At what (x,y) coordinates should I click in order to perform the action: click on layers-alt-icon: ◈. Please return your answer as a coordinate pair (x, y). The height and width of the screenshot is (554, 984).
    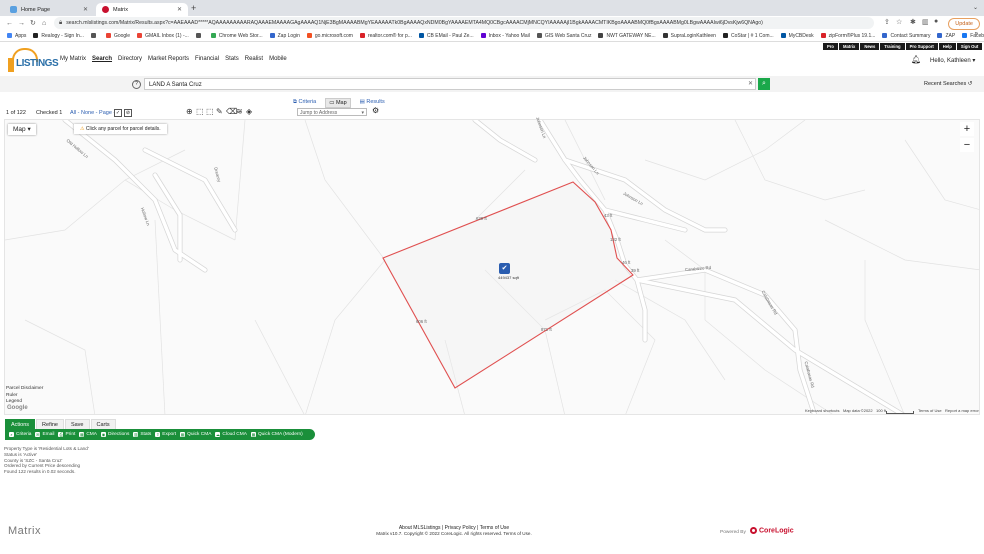
    Looking at the image, I should click on (249, 111).